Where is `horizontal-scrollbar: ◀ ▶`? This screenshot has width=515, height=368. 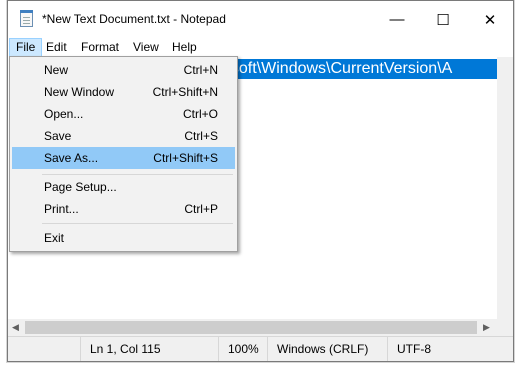 horizontal-scrollbar: ◀ ▶ is located at coordinates (252, 327).